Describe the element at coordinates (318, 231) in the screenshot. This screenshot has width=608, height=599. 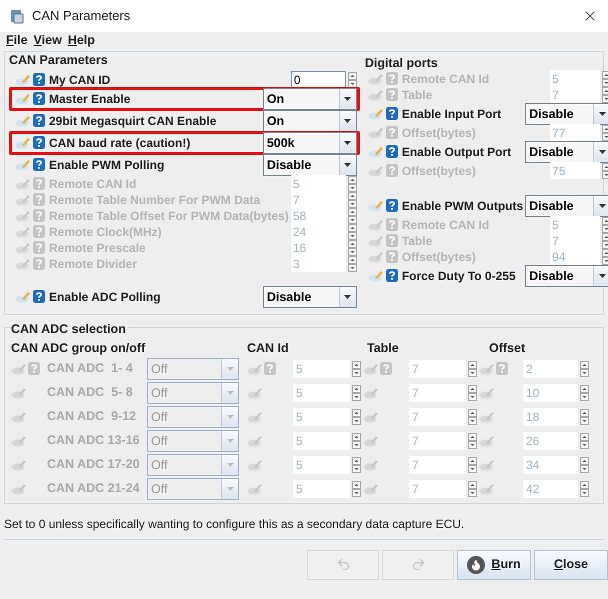
I see `number-field: 24` at that location.